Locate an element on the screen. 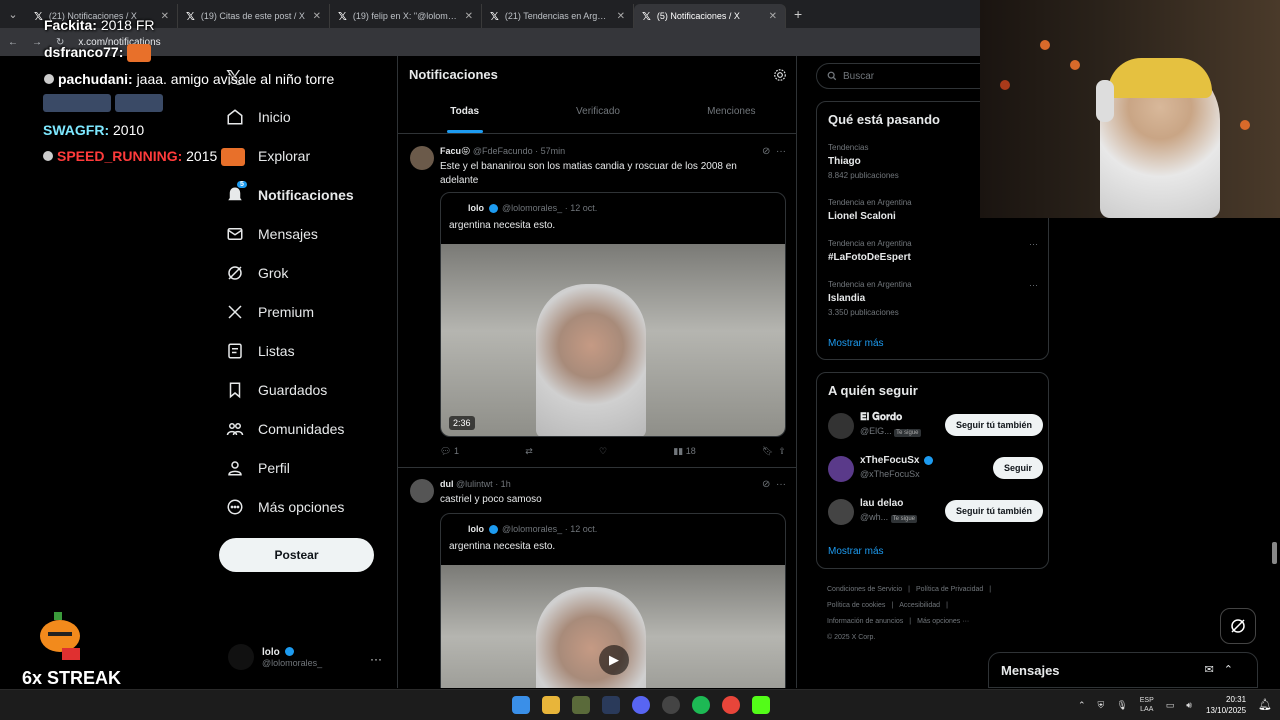  video-player: ▶ is located at coordinates (613, 626).